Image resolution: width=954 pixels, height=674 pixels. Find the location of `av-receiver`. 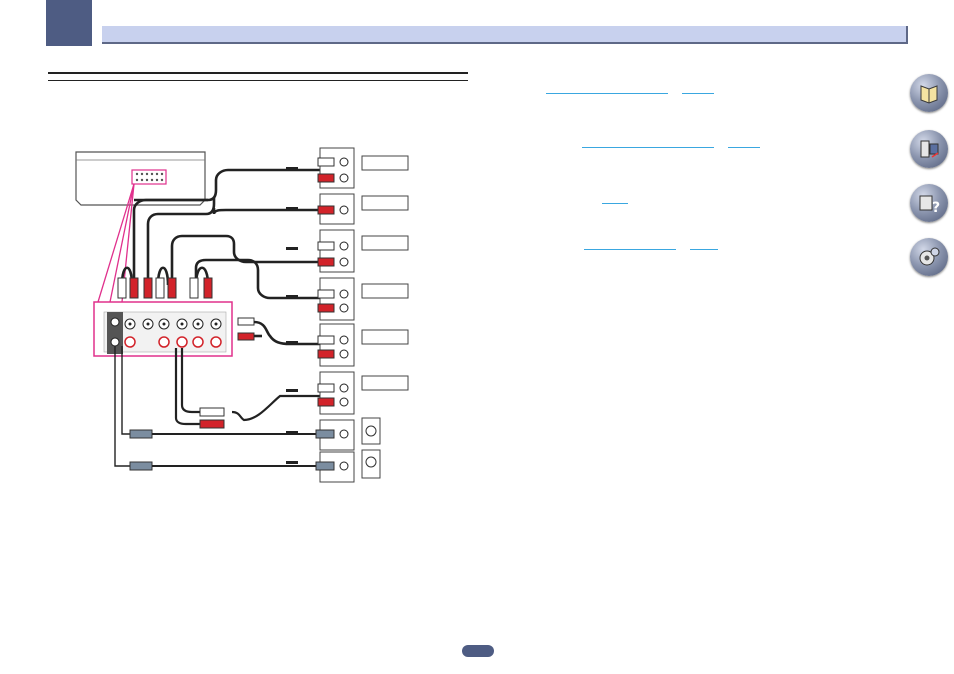

av-receiver is located at coordinates (140, 178).